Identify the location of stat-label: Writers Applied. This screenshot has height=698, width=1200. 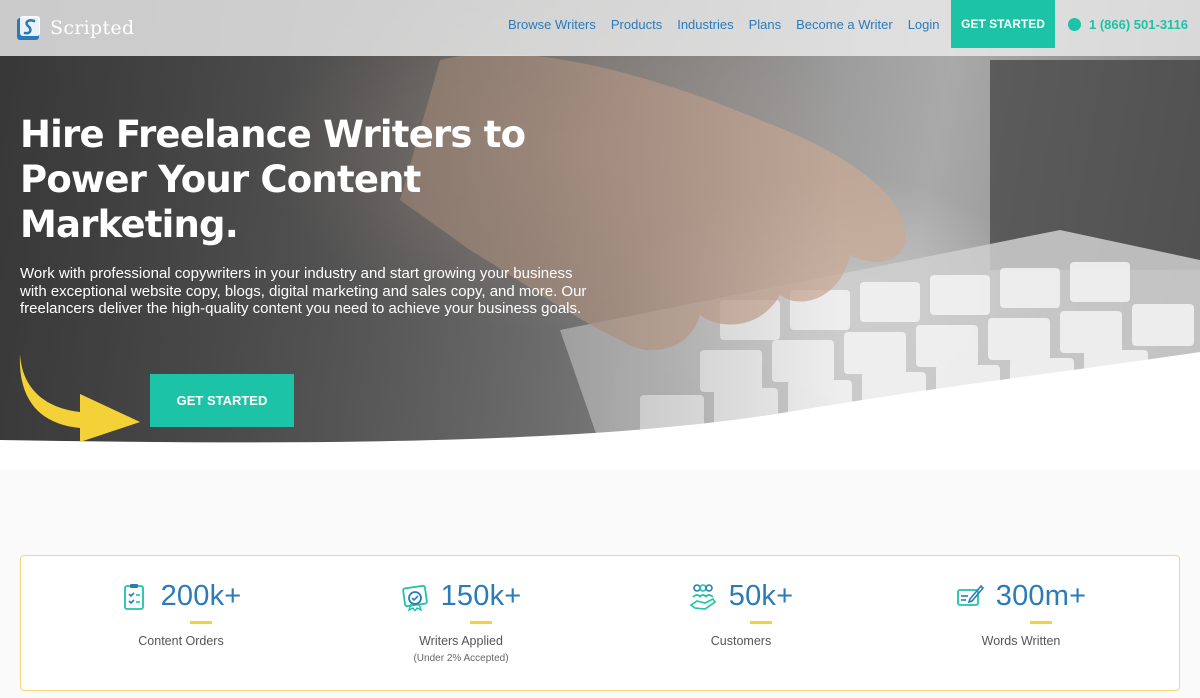
(461, 641).